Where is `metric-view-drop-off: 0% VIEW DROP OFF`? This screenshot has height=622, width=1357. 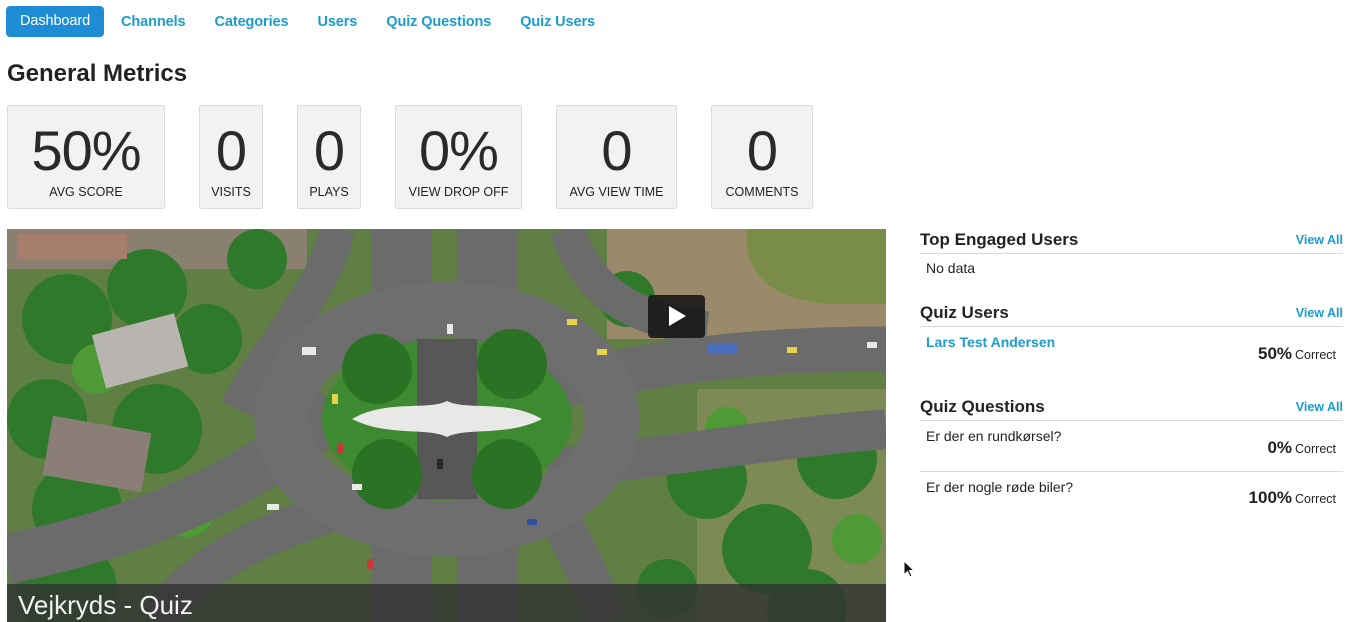
metric-view-drop-off: 0% VIEW DROP OFF is located at coordinates (458, 157).